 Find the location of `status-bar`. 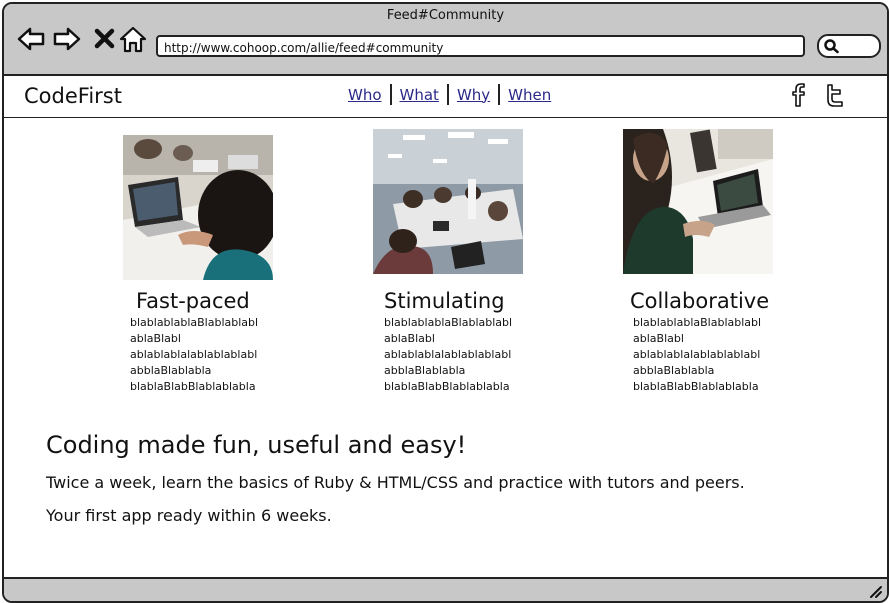

status-bar is located at coordinates (445, 589).